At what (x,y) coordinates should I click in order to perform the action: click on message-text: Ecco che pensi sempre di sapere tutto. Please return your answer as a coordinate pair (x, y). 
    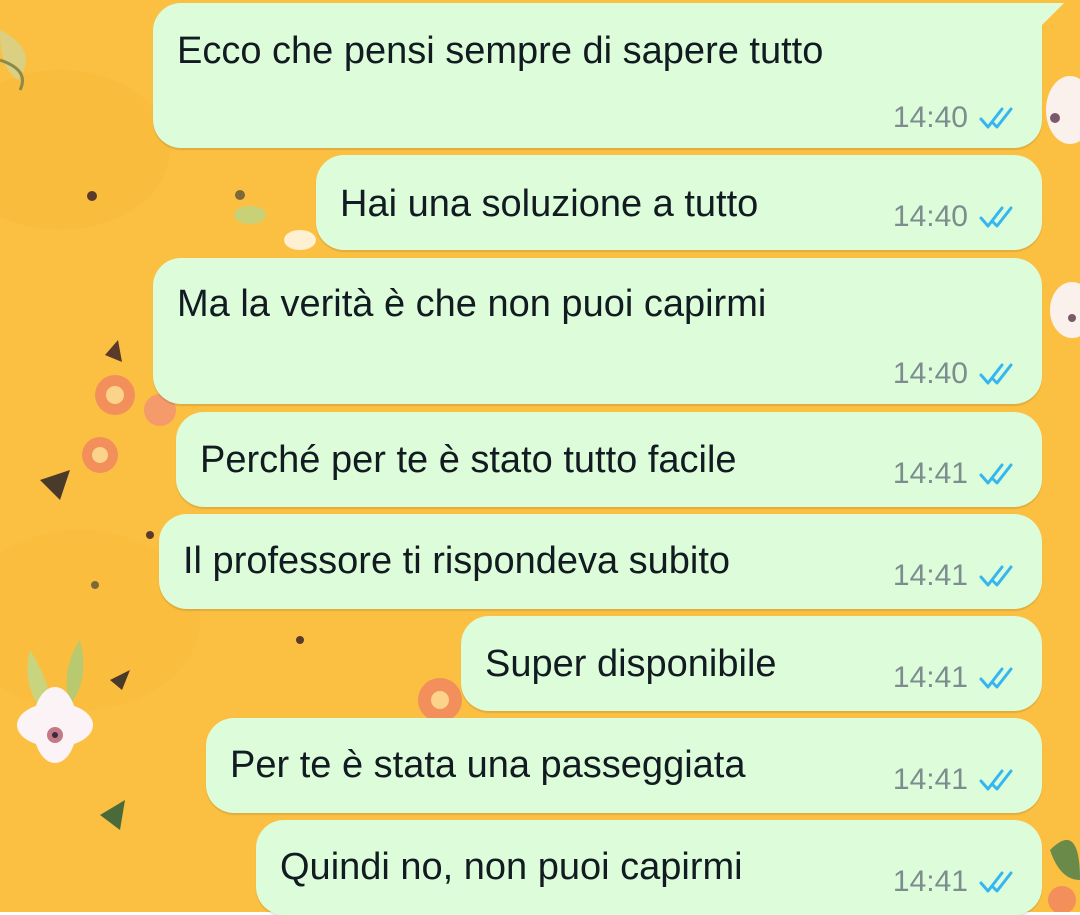
    Looking at the image, I should click on (500, 51).